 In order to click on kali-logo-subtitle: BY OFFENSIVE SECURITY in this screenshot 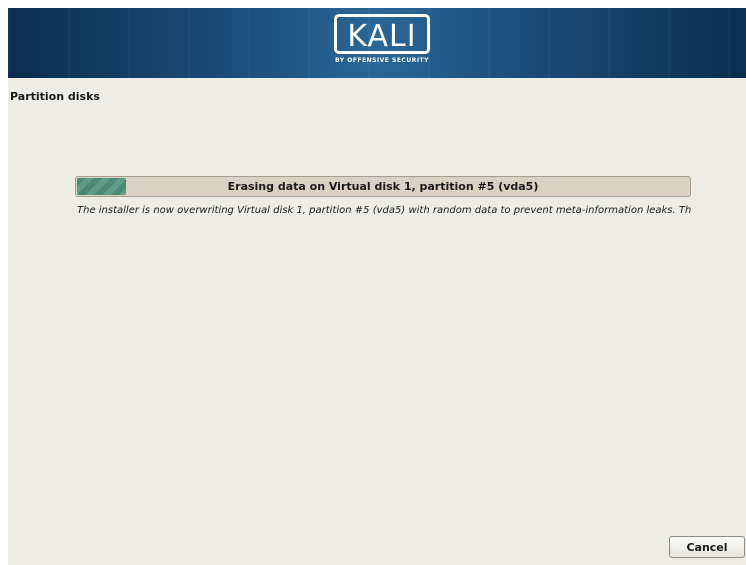, I will do `click(382, 60)`.